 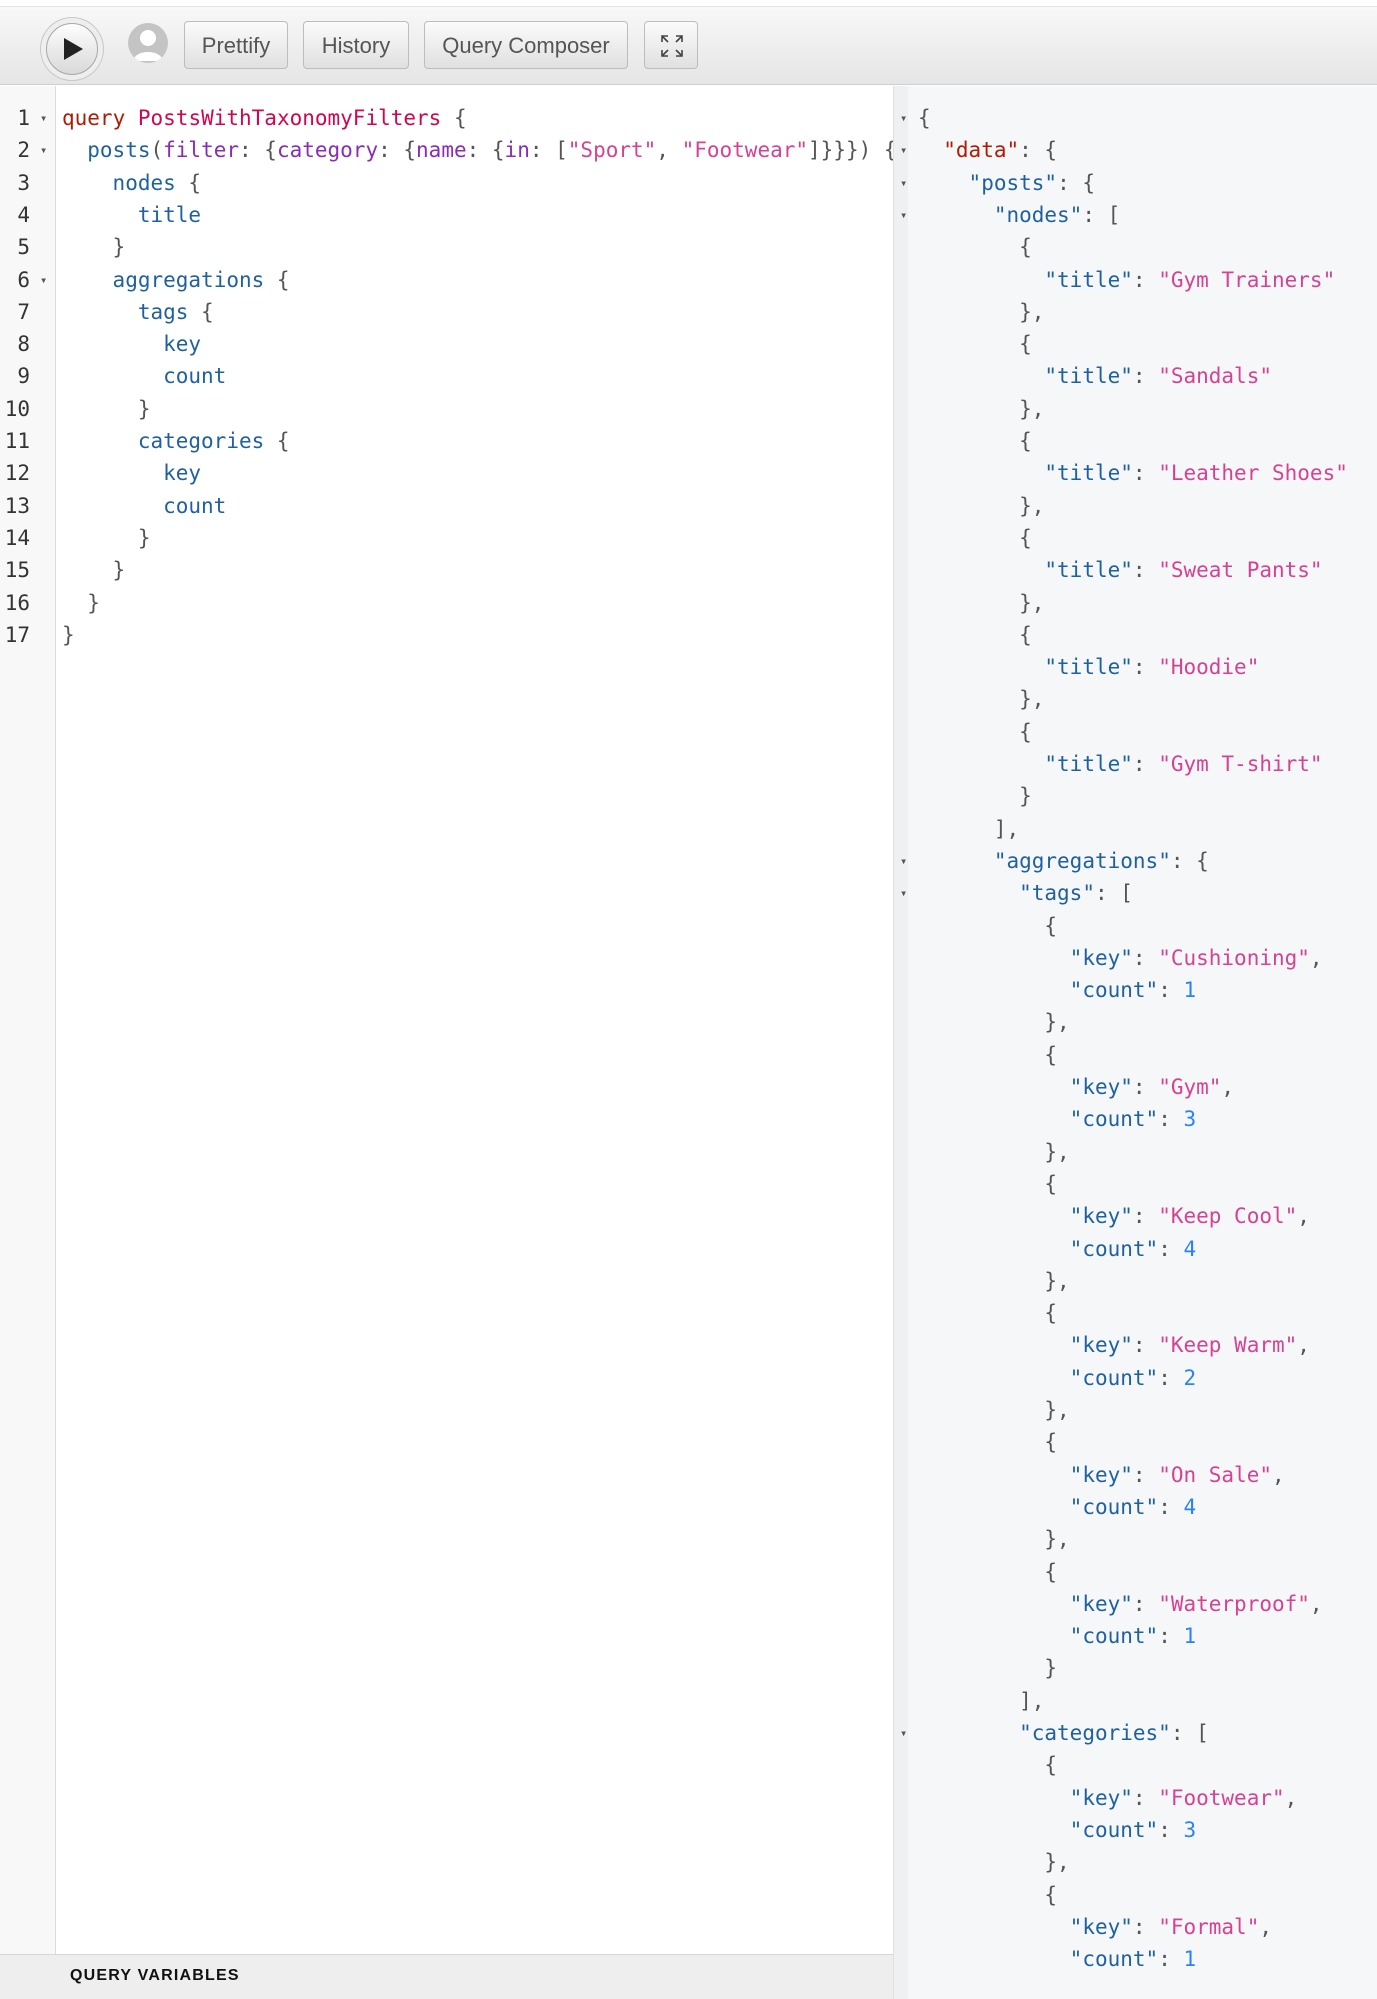 I want to click on code-token: "Sport", so click(x=612, y=150).